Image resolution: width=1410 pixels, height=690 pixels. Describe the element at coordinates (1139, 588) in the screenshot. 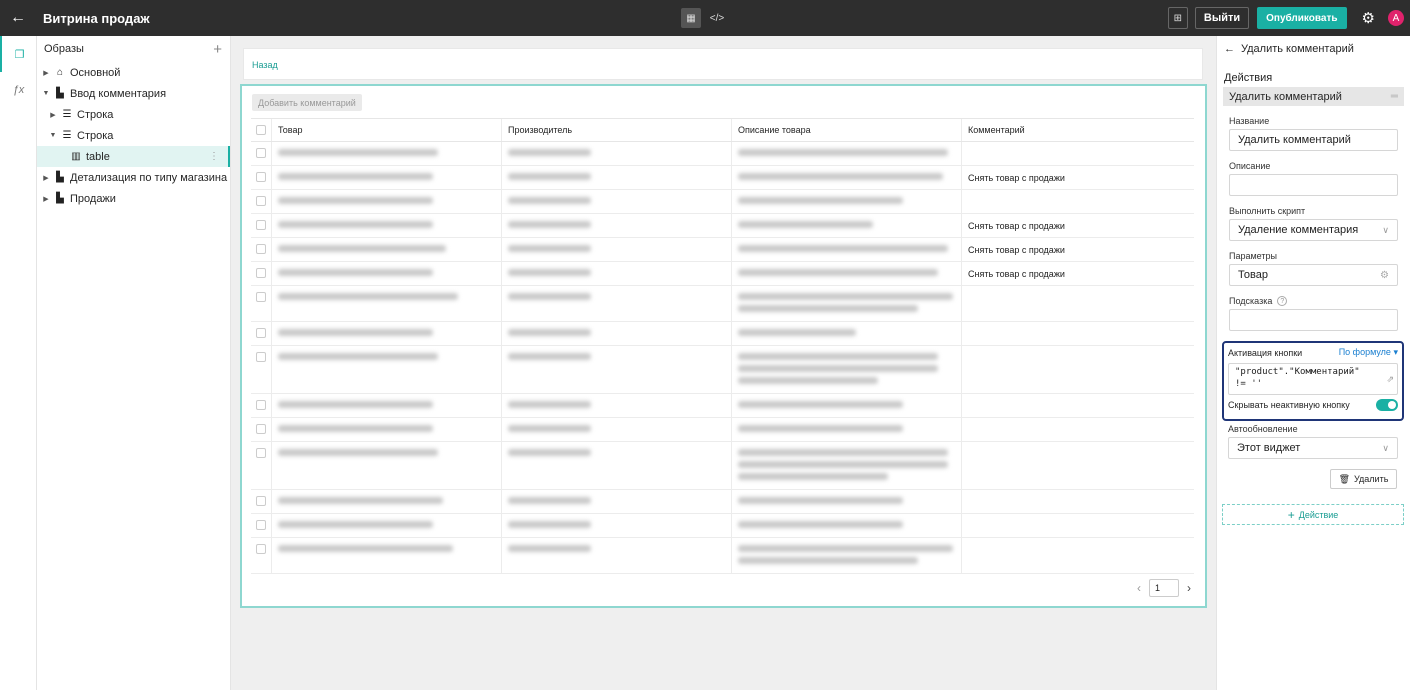

I see `prev-page-icon: ‹` at that location.